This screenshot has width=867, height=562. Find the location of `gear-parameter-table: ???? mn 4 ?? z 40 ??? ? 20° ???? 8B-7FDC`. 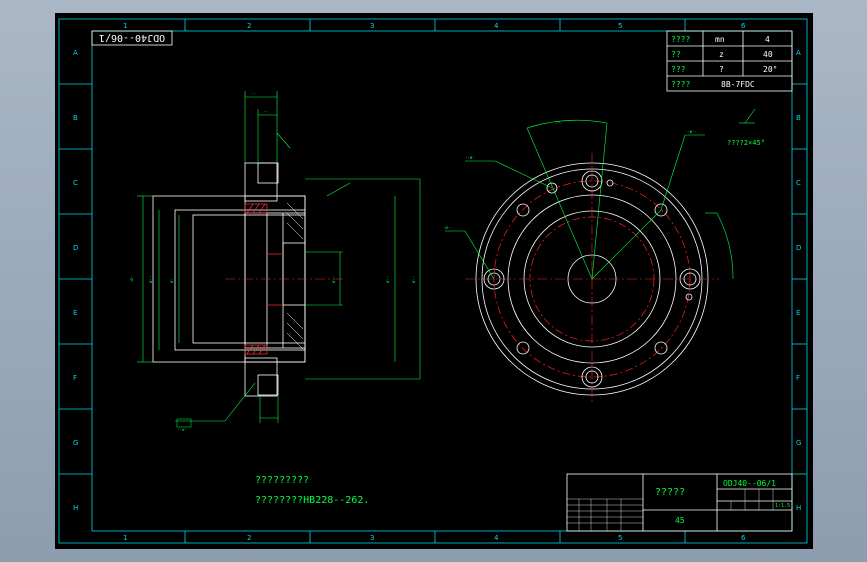

gear-parameter-table: ???? mn 4 ?? z 40 ??? ? 20° ???? 8B-7FDC is located at coordinates (729, 61).